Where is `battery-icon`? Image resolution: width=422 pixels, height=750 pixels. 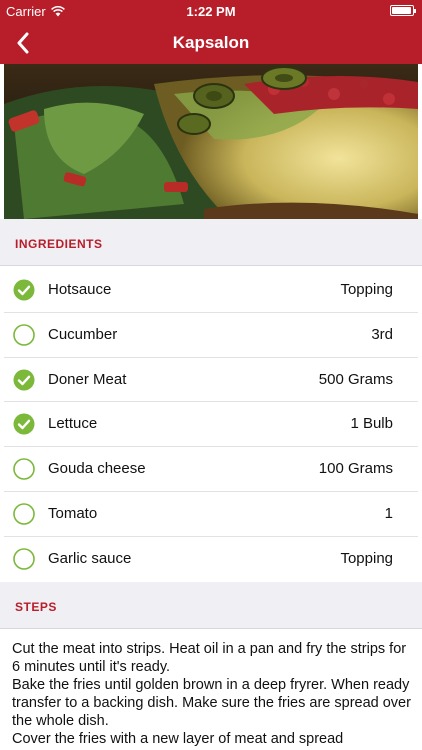
battery-icon is located at coordinates (403, 10).